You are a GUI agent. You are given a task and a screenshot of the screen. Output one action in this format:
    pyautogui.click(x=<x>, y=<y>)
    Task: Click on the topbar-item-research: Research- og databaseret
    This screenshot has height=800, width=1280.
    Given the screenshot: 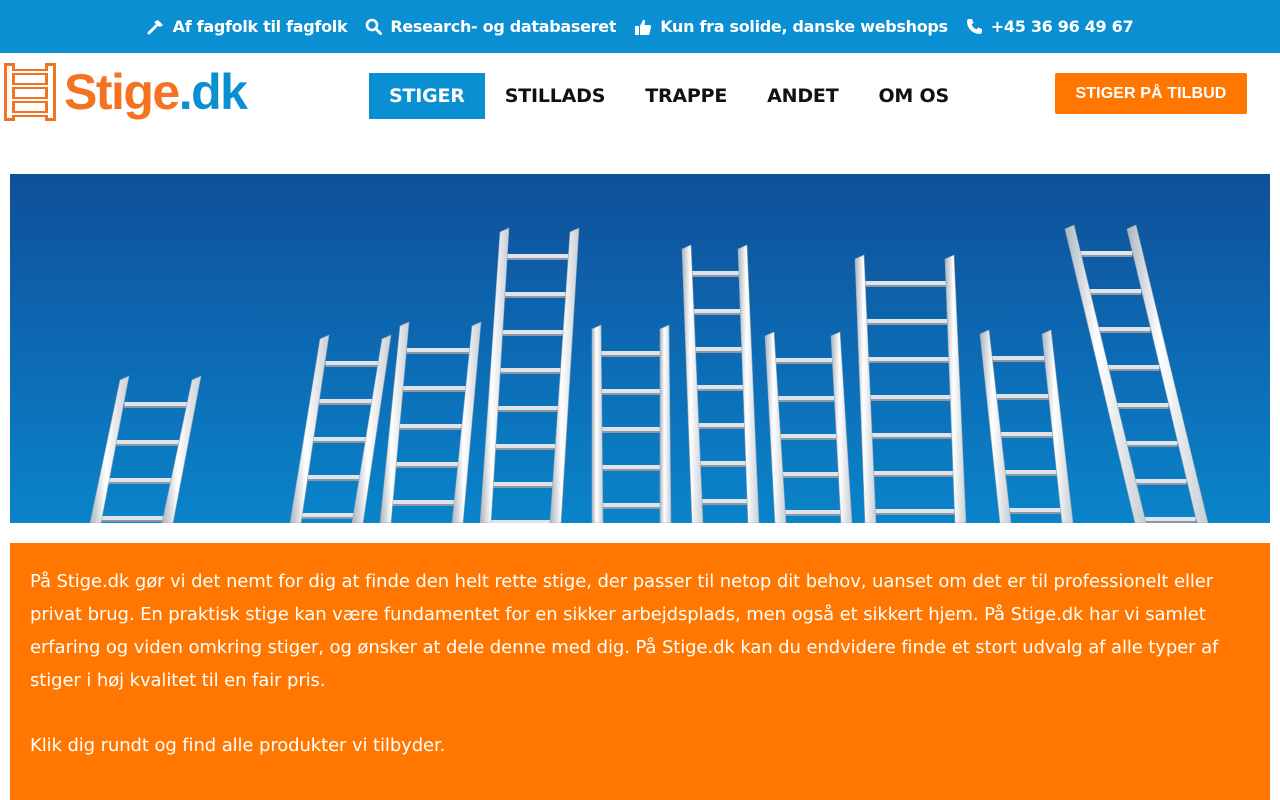 What is the action you would take?
    pyautogui.click(x=490, y=26)
    